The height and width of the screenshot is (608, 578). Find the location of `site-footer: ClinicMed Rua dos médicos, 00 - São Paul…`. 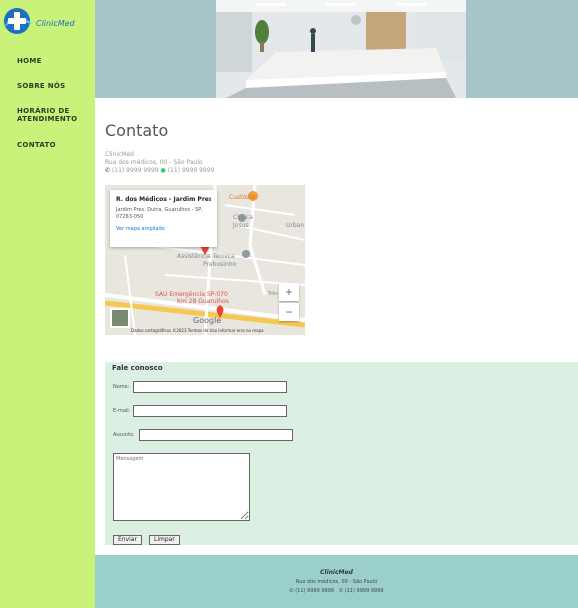

site-footer: ClinicMed Rua dos médicos, 00 - São Paul… is located at coordinates (336, 581).